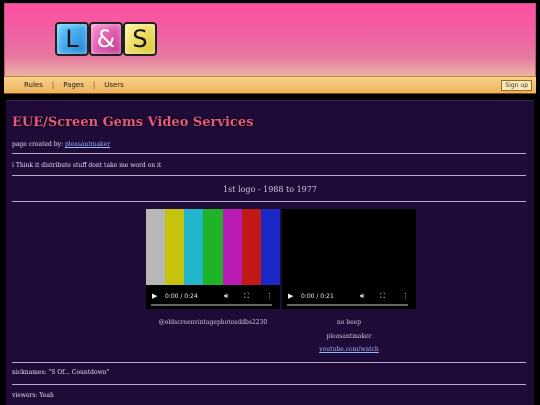 The width and height of the screenshot is (540, 405). I want to click on video-controls: ▶ 0:00 / 0:24 🔊︎ ⛶ ⋮, so click(213, 298).